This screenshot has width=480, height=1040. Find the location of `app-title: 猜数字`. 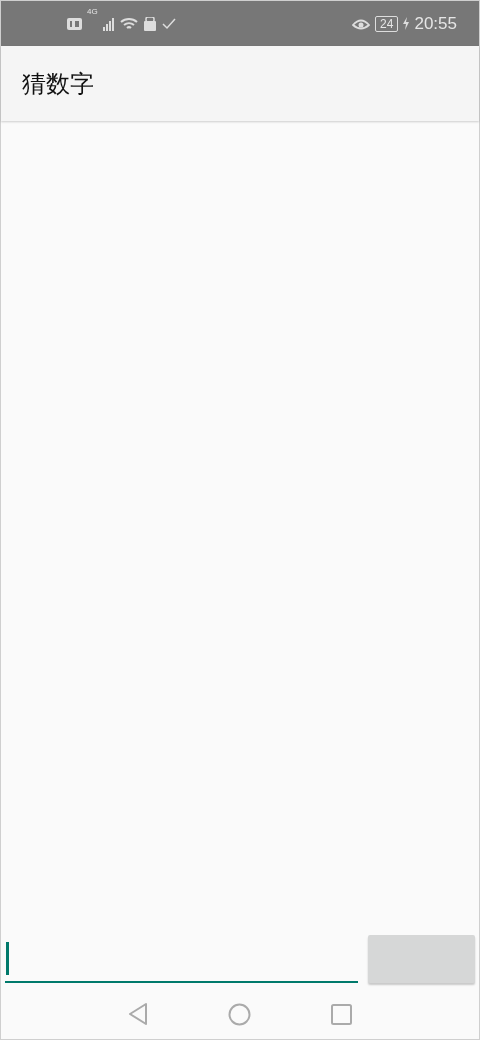

app-title: 猜数字 is located at coordinates (58, 84).